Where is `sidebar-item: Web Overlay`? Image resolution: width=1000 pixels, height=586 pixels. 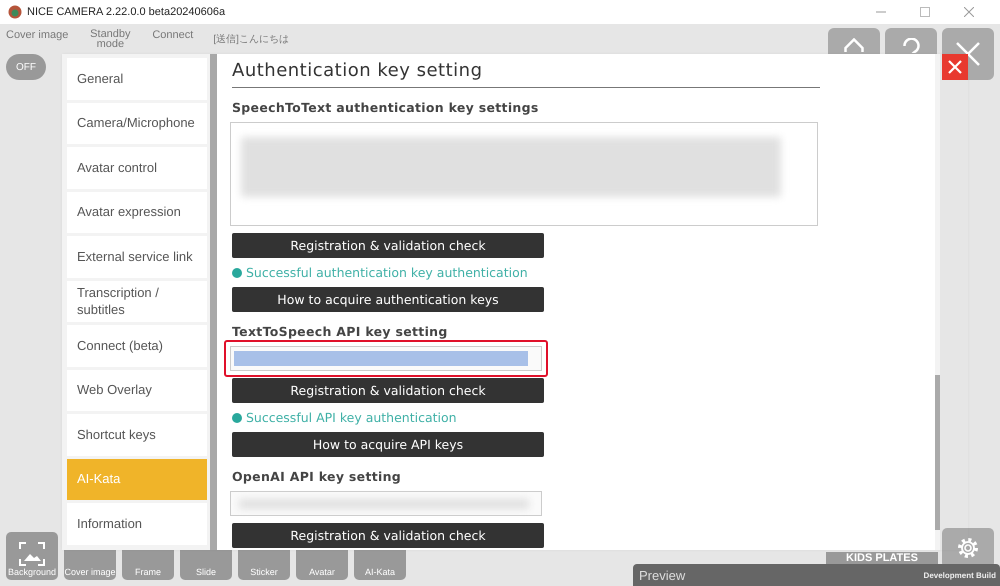 sidebar-item: Web Overlay is located at coordinates (137, 390).